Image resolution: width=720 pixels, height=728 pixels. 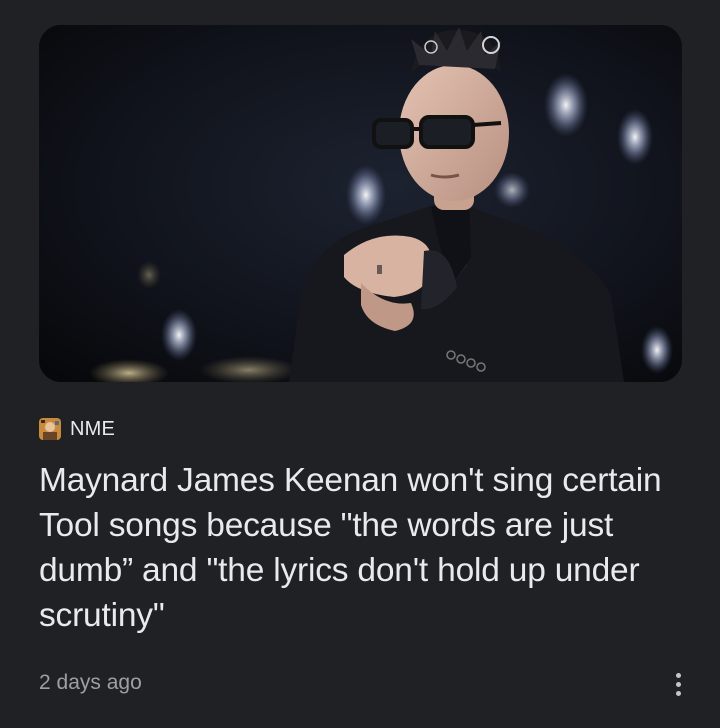 I want to click on more-options-button, so click(x=678, y=684).